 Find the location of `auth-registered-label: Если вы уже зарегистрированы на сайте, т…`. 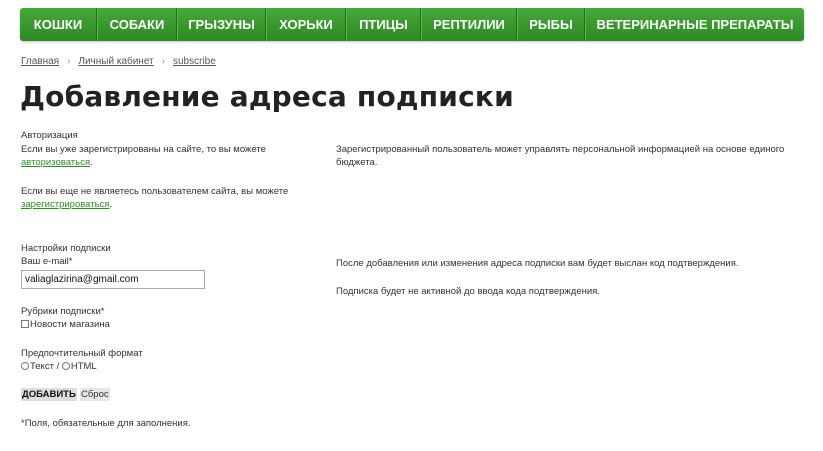

auth-registered-label: Если вы уже зарегистрированы на сайте, т… is located at coordinates (143, 149).